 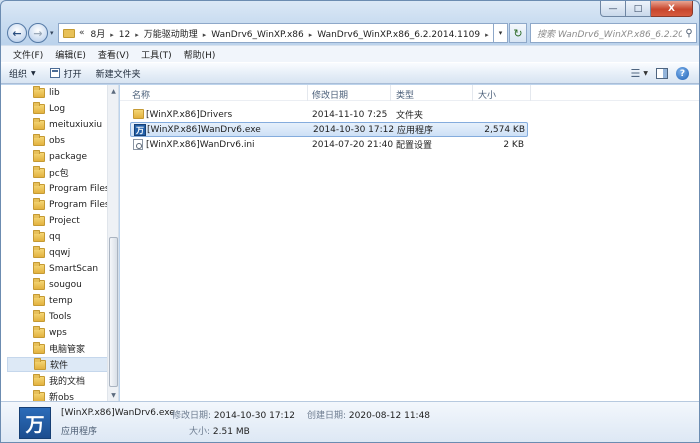 I want to click on details-file-name: [WinXP.x86]WanDrv6.exe, so click(x=118, y=413).